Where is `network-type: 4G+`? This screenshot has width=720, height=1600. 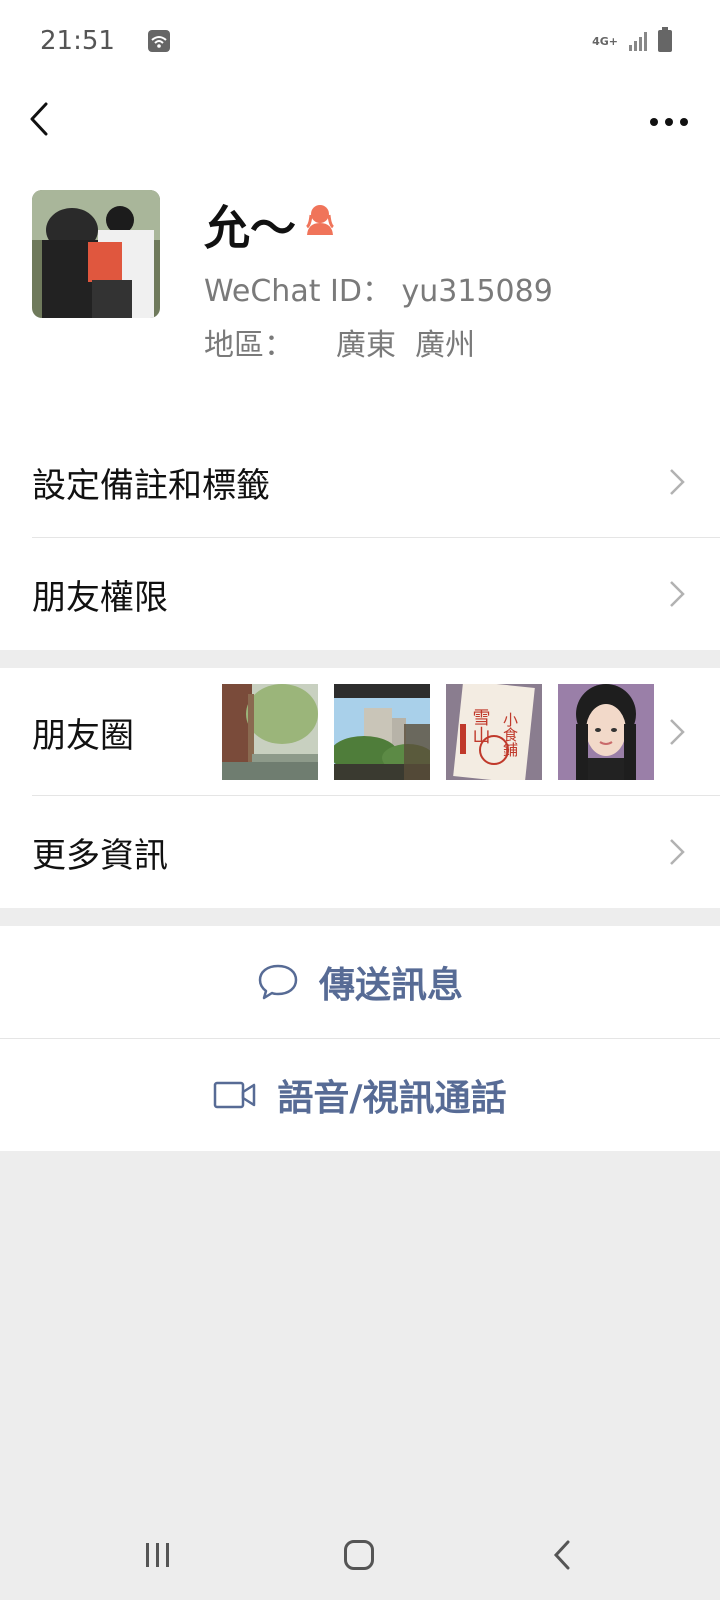
network-type: 4G+ is located at coordinates (605, 41).